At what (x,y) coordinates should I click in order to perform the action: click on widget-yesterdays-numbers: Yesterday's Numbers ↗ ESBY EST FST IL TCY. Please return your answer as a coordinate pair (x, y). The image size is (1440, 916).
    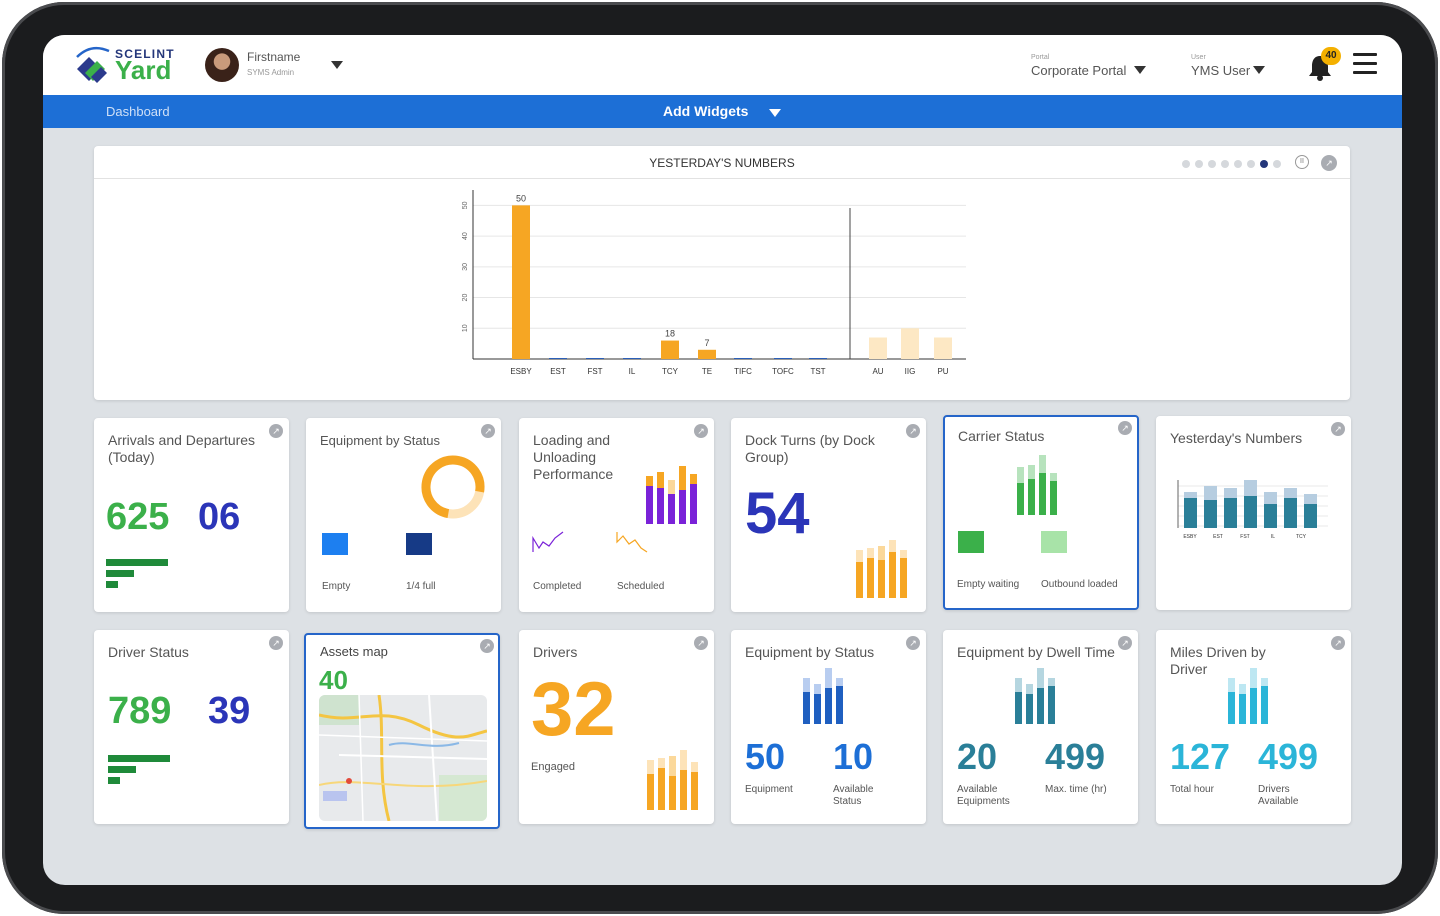
    Looking at the image, I should click on (1253, 513).